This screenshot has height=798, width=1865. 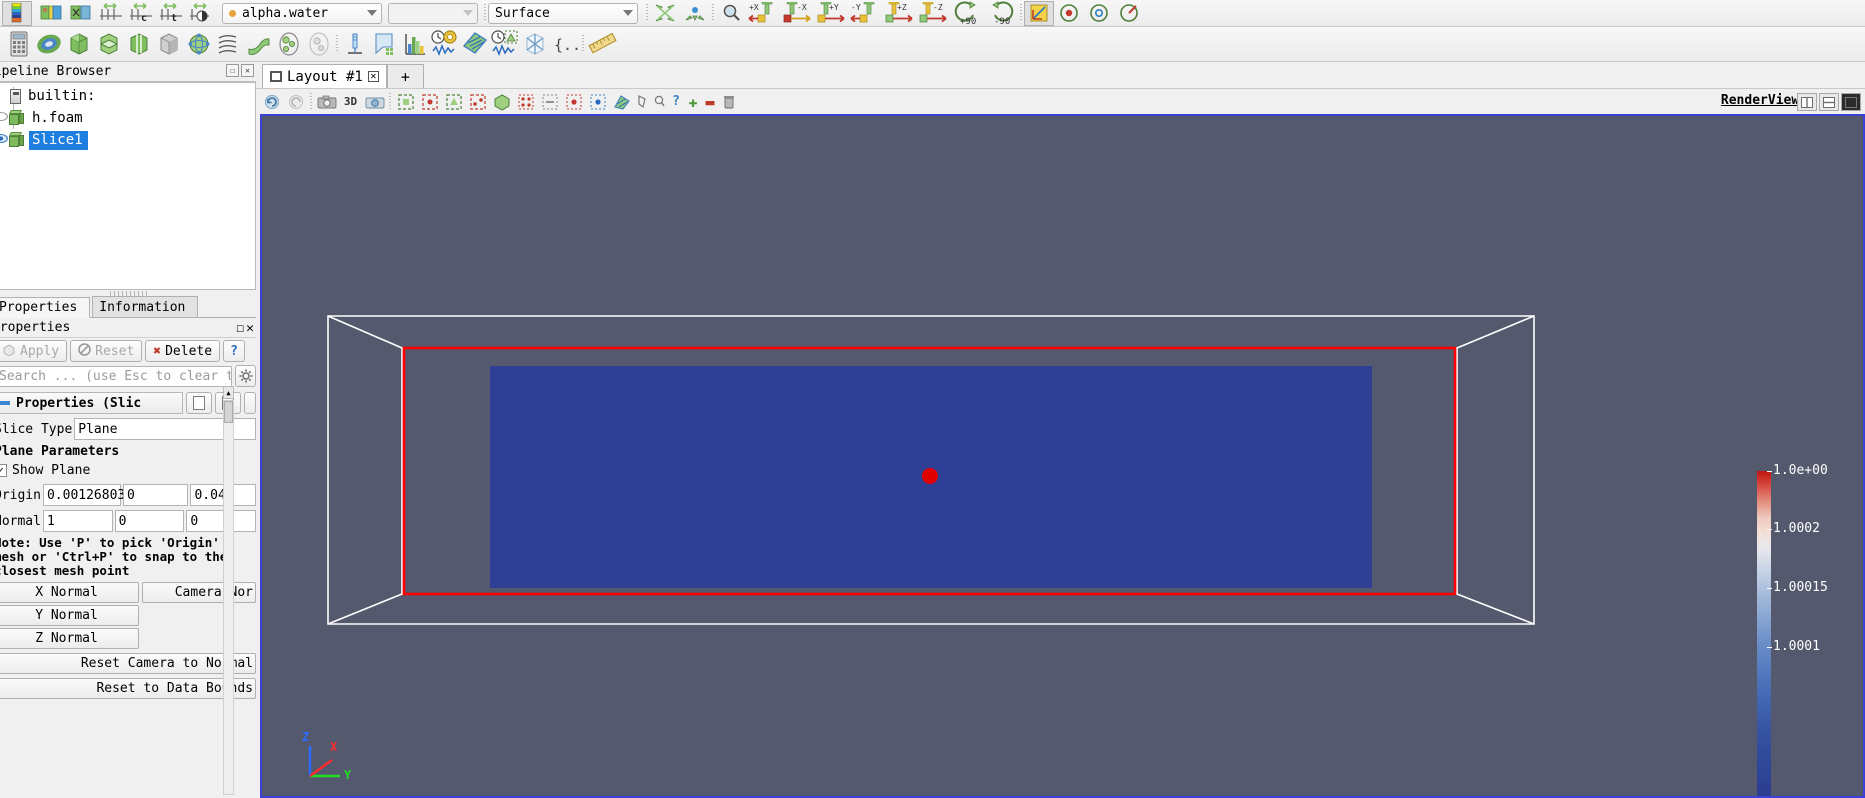 What do you see at coordinates (549, 102) in the screenshot?
I see `interactive-select-points-icon` at bounding box center [549, 102].